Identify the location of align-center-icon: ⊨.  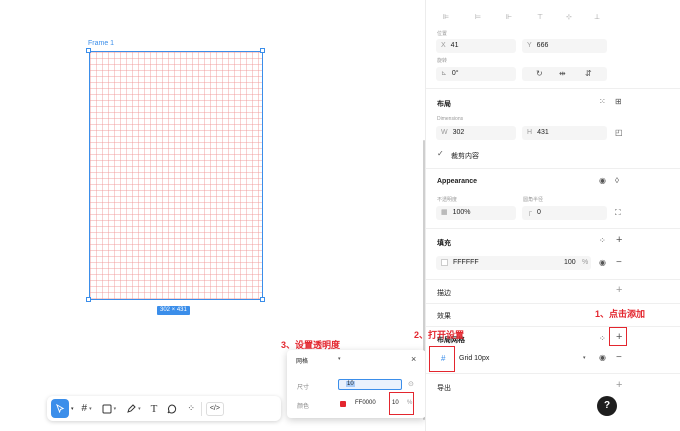
(478, 17).